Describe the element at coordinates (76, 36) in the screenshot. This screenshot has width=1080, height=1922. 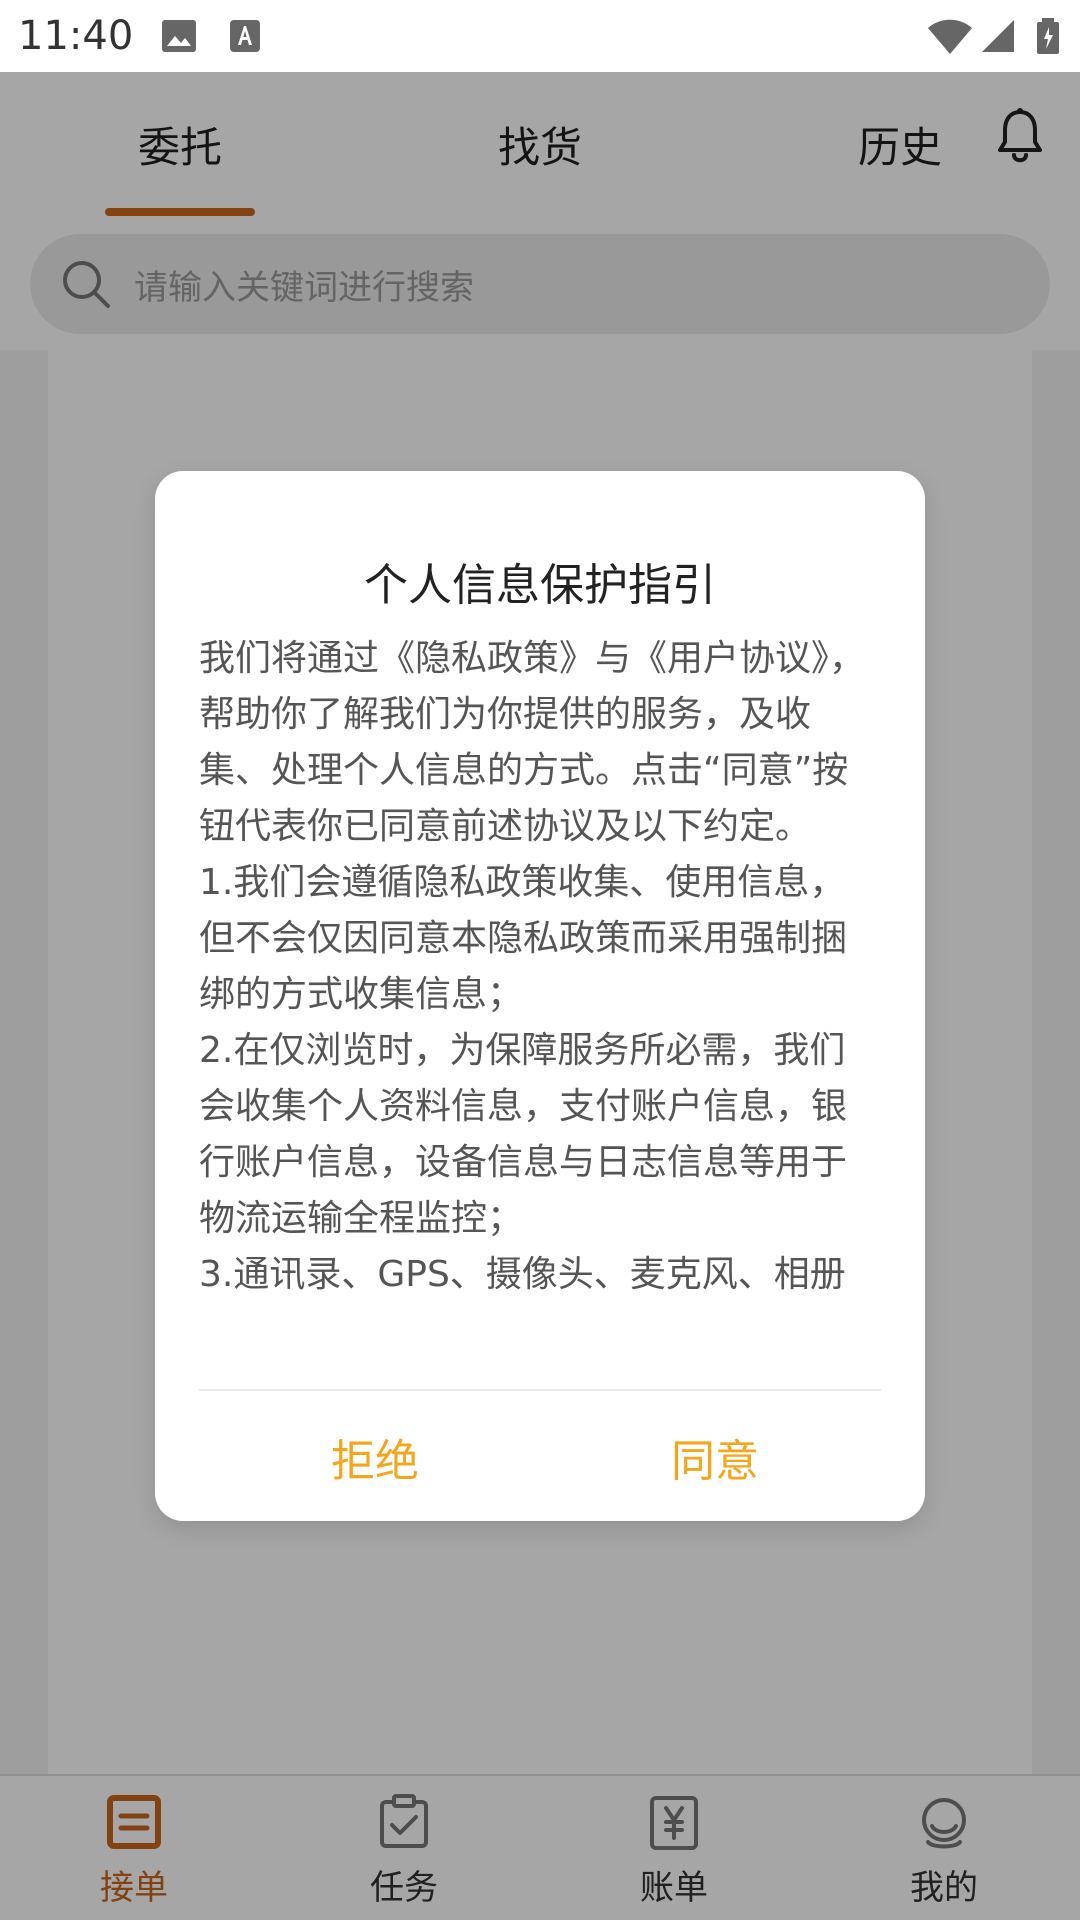
I see `status-time: 11:40` at that location.